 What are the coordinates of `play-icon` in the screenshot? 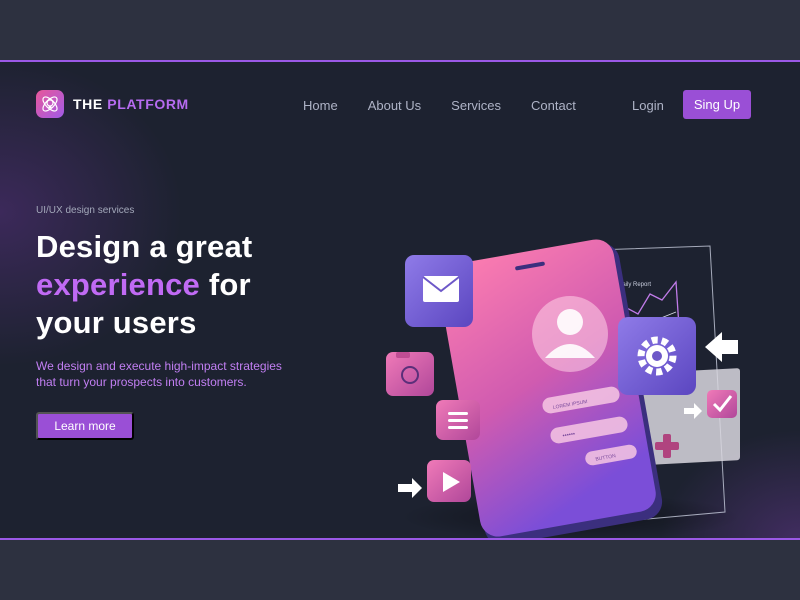 It's located at (449, 481).